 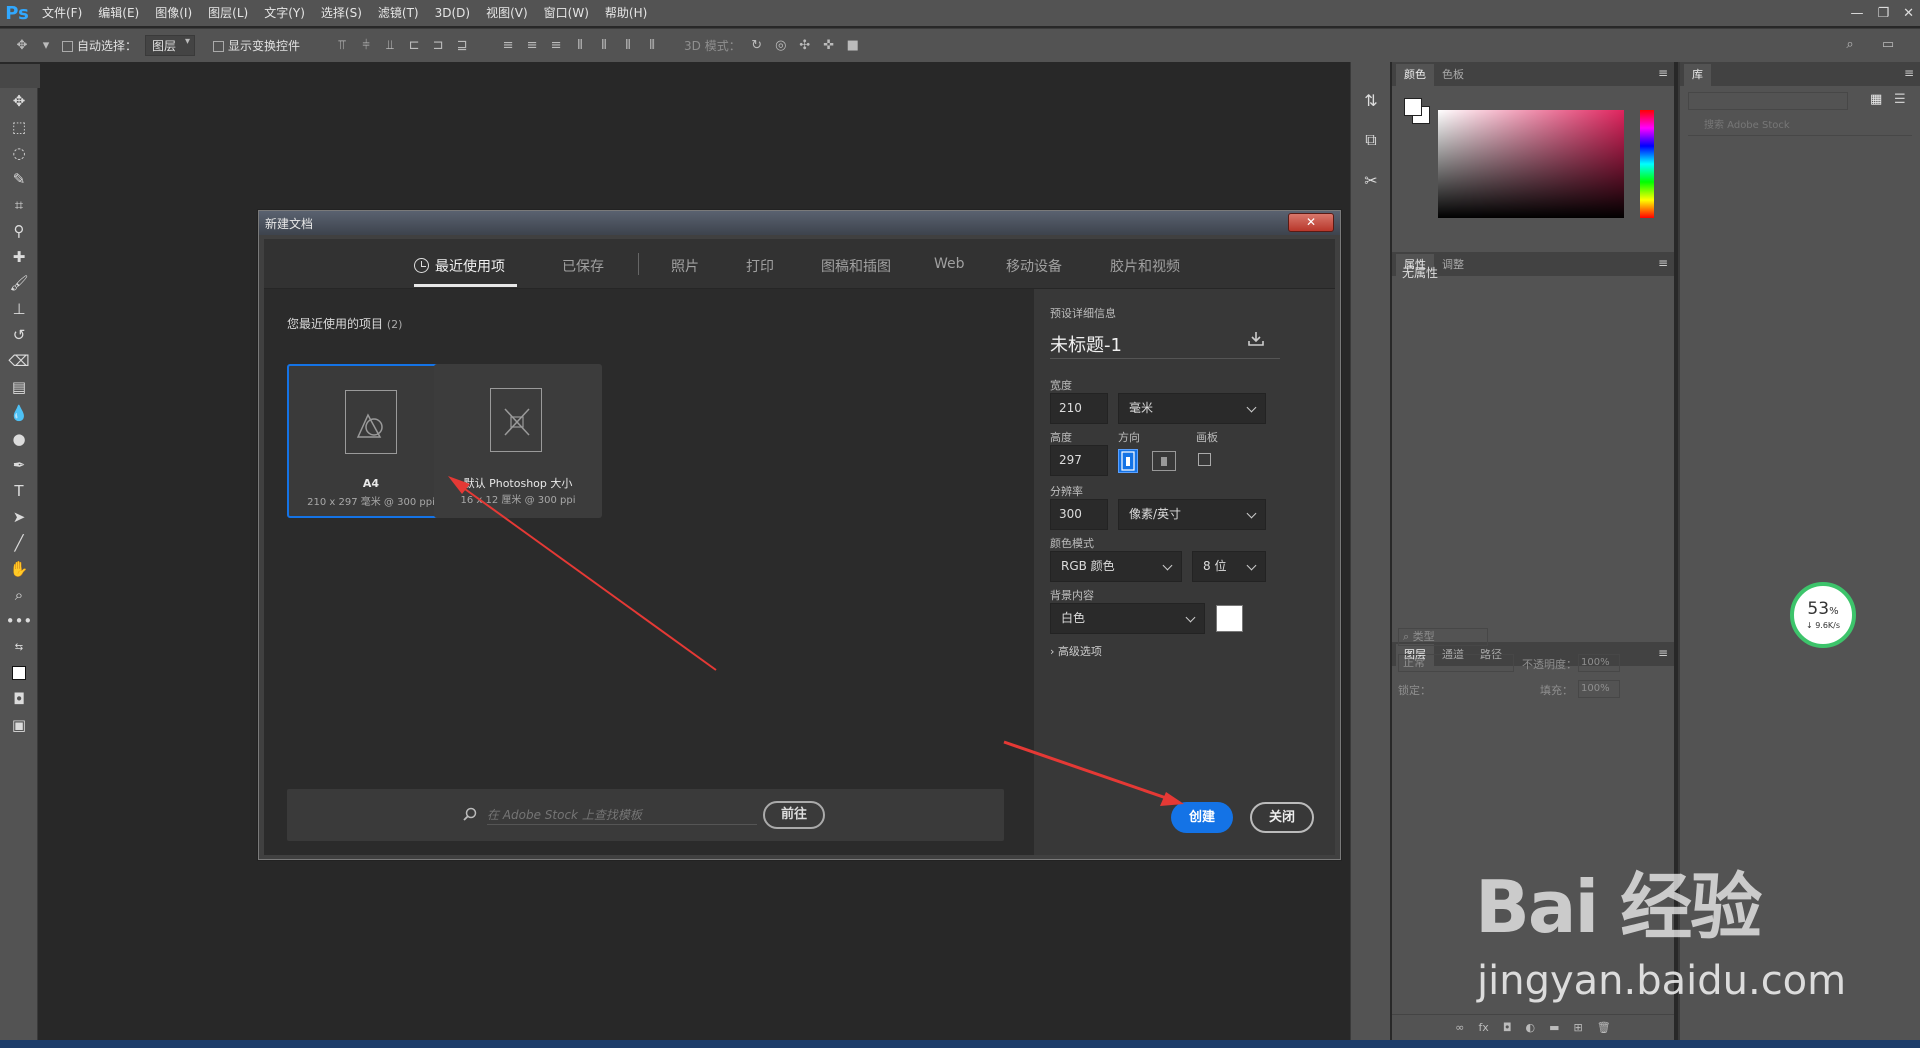 I want to click on arrowhead-icon, so click(x=1172, y=799).